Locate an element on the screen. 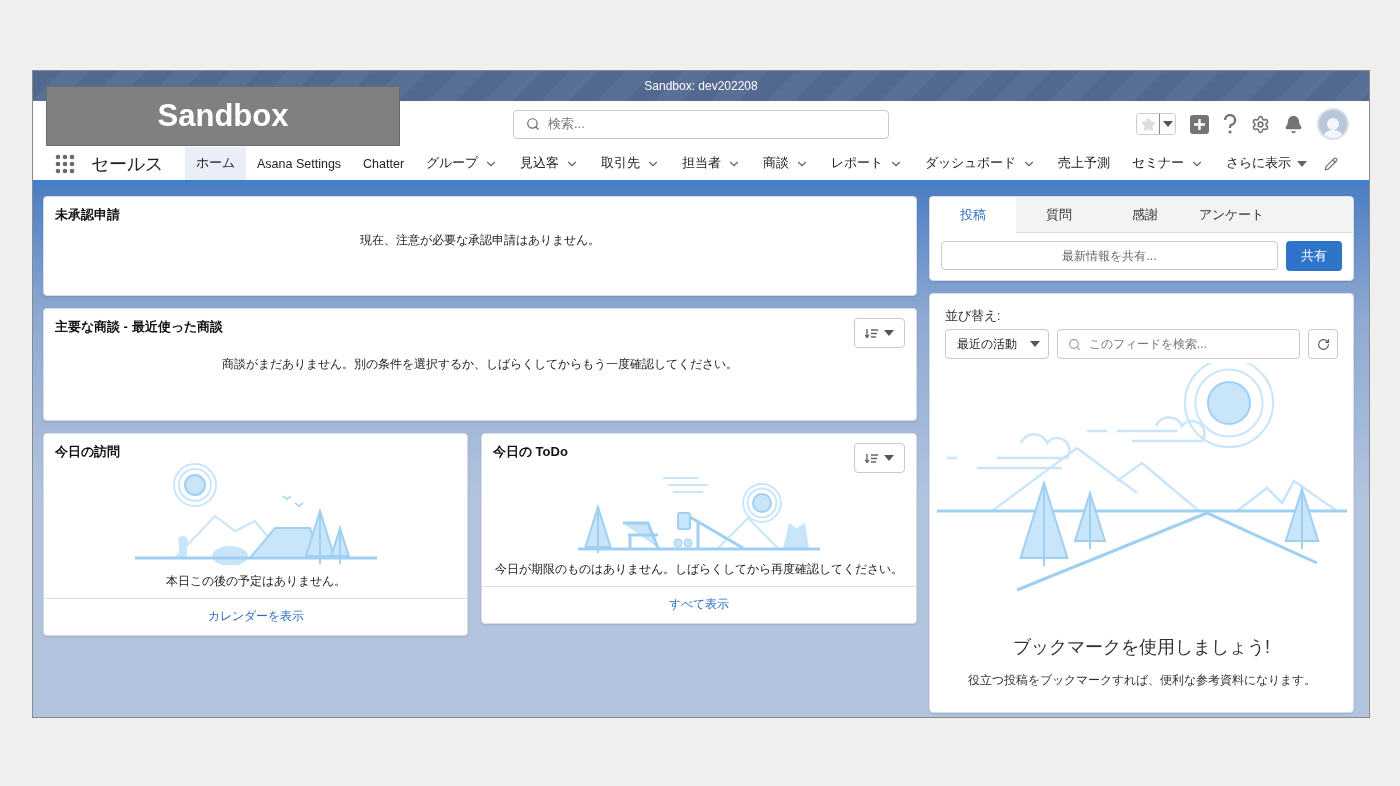  star-icon is located at coordinates (1148, 124).